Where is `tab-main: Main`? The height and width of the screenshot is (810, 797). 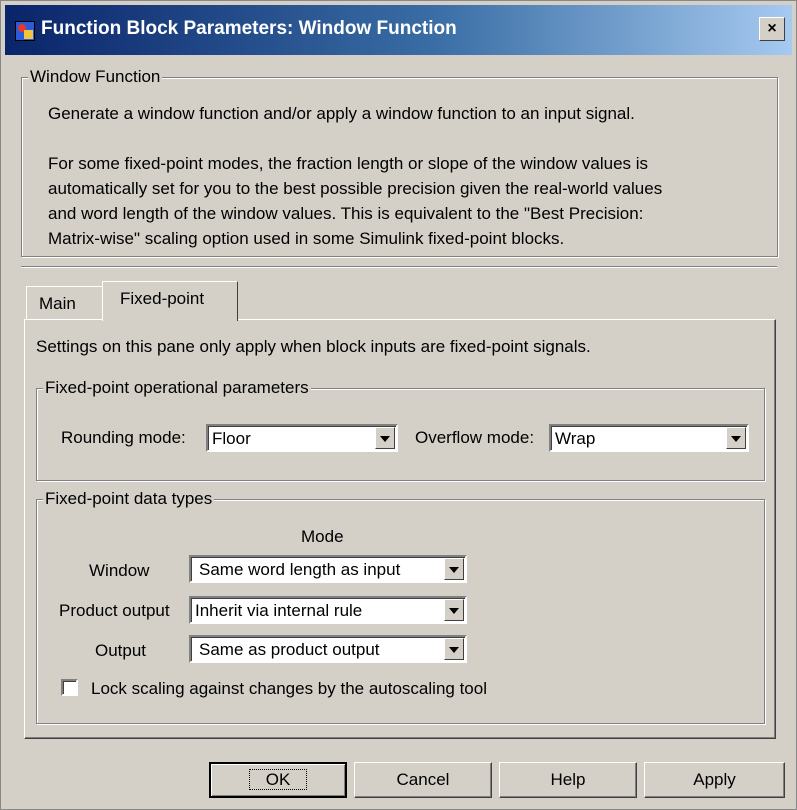 tab-main: Main is located at coordinates (64, 303).